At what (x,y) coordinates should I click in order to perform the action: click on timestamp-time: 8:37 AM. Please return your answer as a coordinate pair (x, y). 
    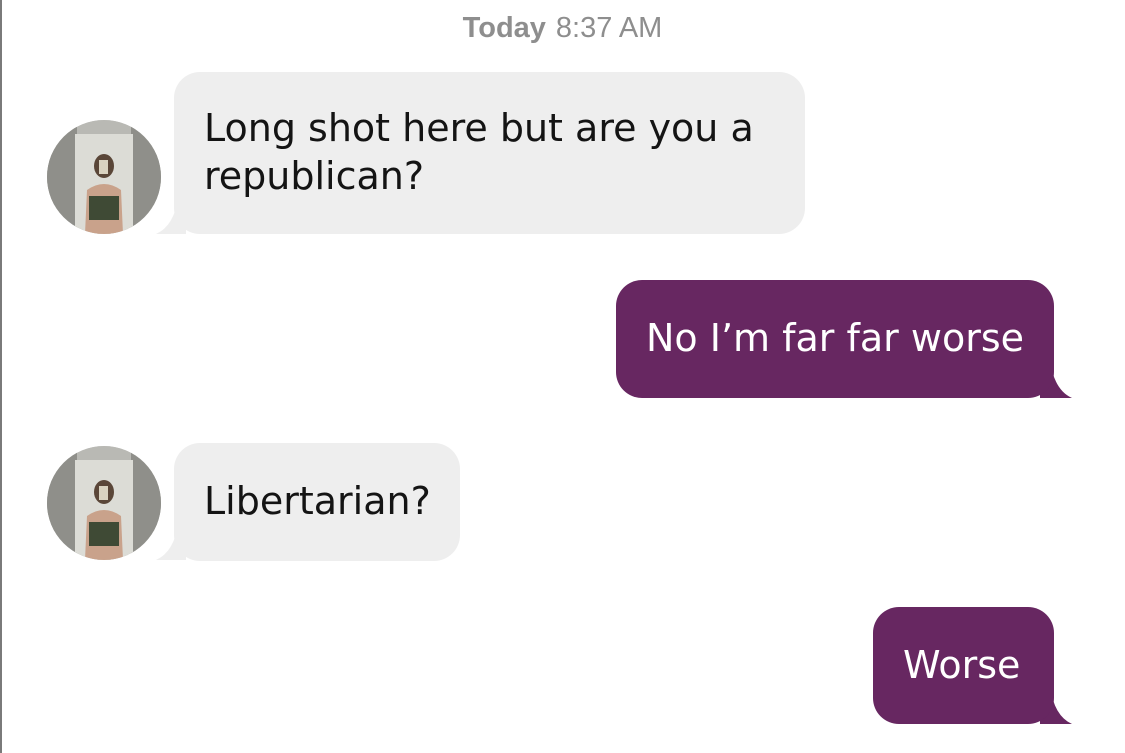
    Looking at the image, I should click on (609, 28).